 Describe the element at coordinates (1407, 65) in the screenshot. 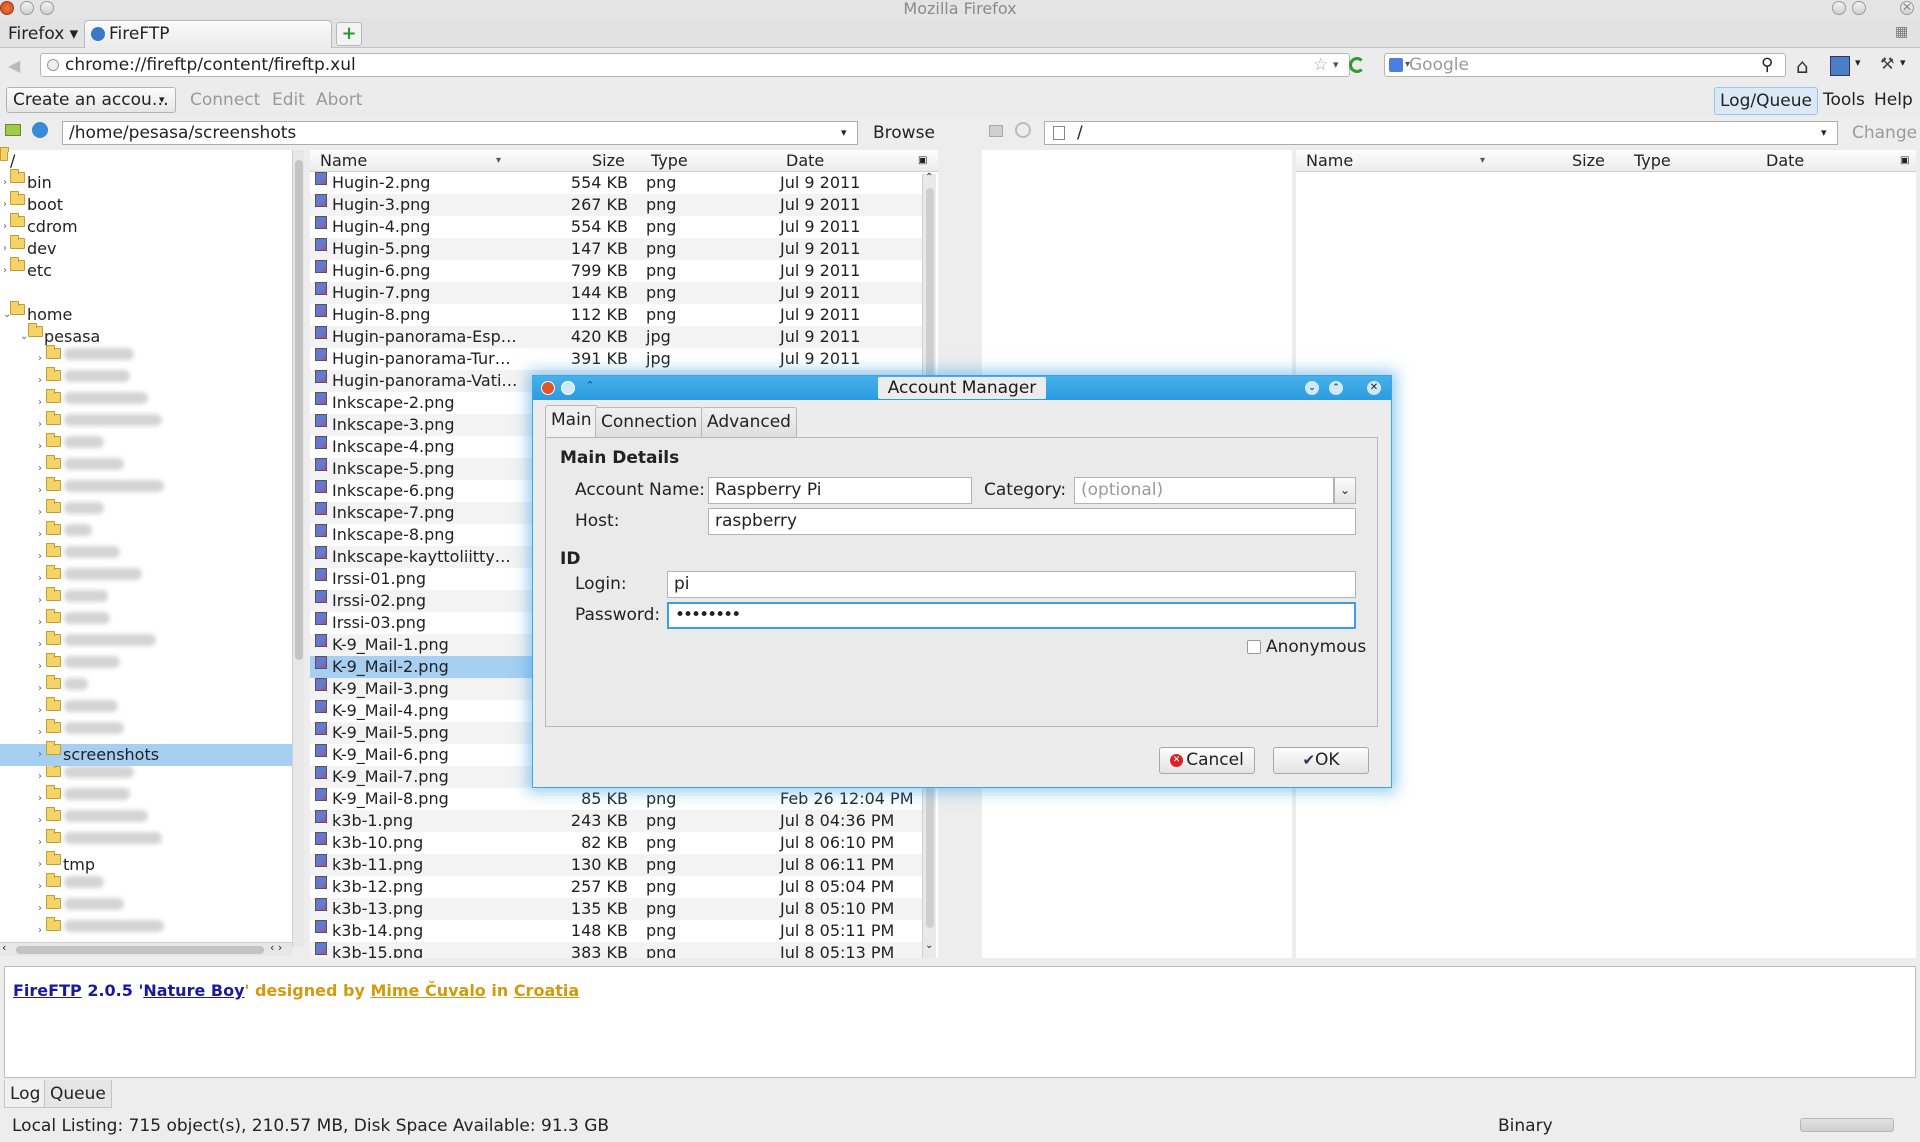

I see `search-engine-dropdown-icon: ▾` at that location.